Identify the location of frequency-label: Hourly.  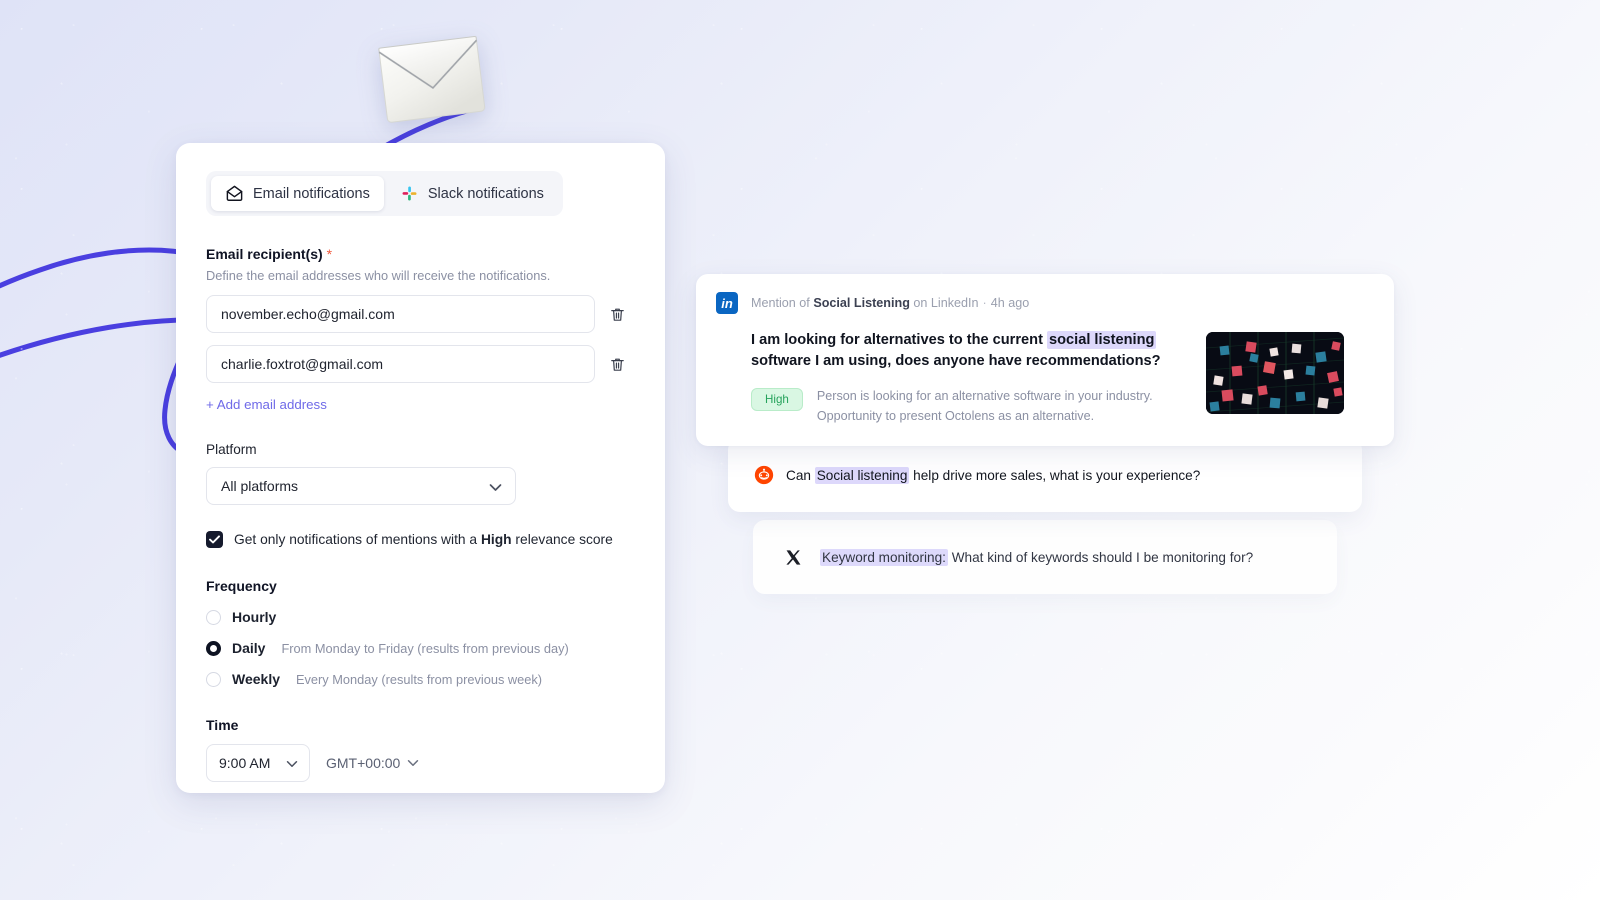
(254, 617).